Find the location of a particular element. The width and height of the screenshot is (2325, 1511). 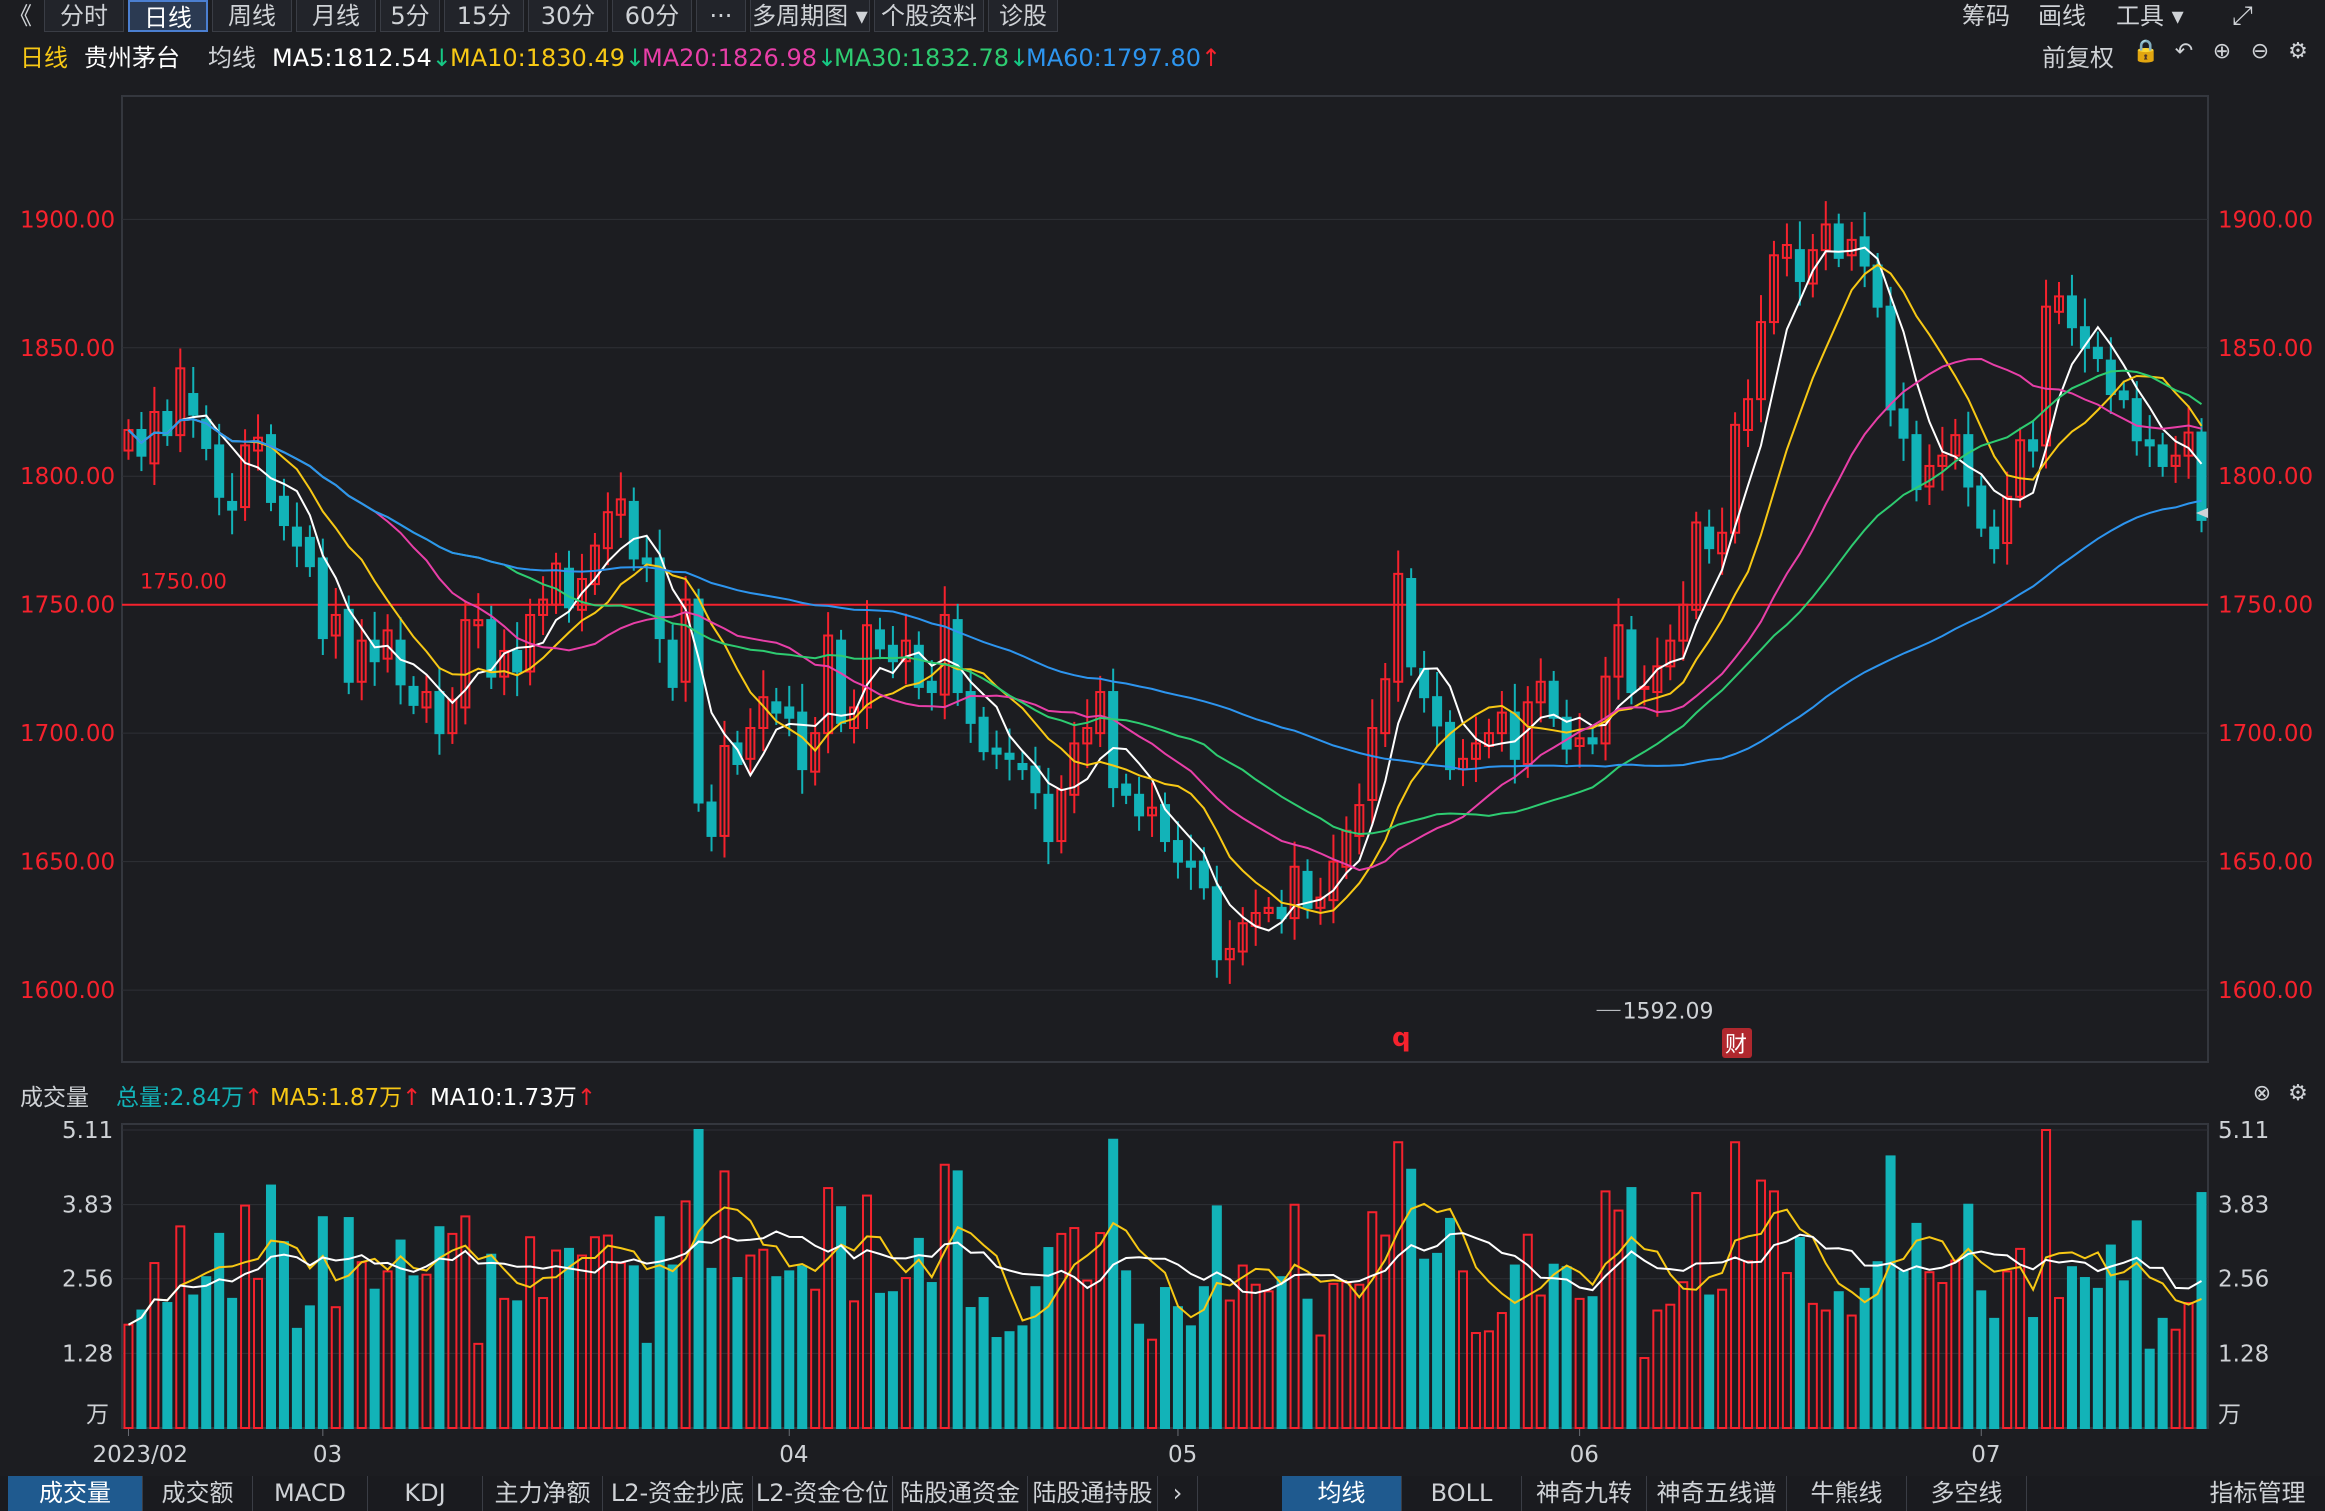

indicator-tab-3: KDJ is located at coordinates (425, 1493).